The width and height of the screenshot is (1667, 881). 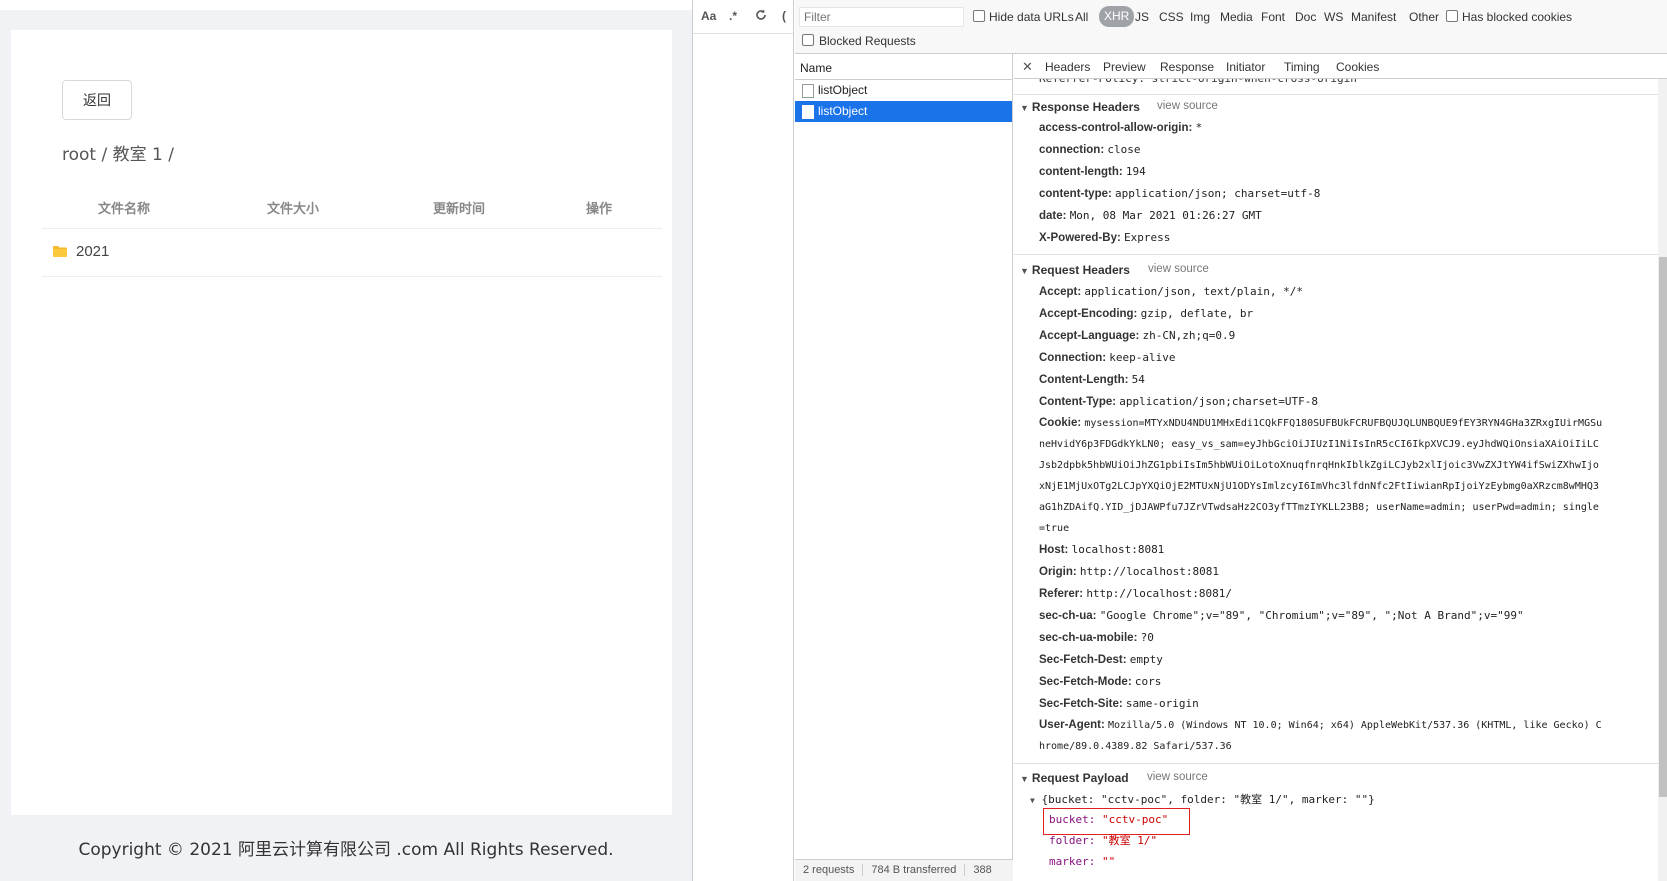 I want to click on type-filter-ws: WS, so click(x=1333, y=17).